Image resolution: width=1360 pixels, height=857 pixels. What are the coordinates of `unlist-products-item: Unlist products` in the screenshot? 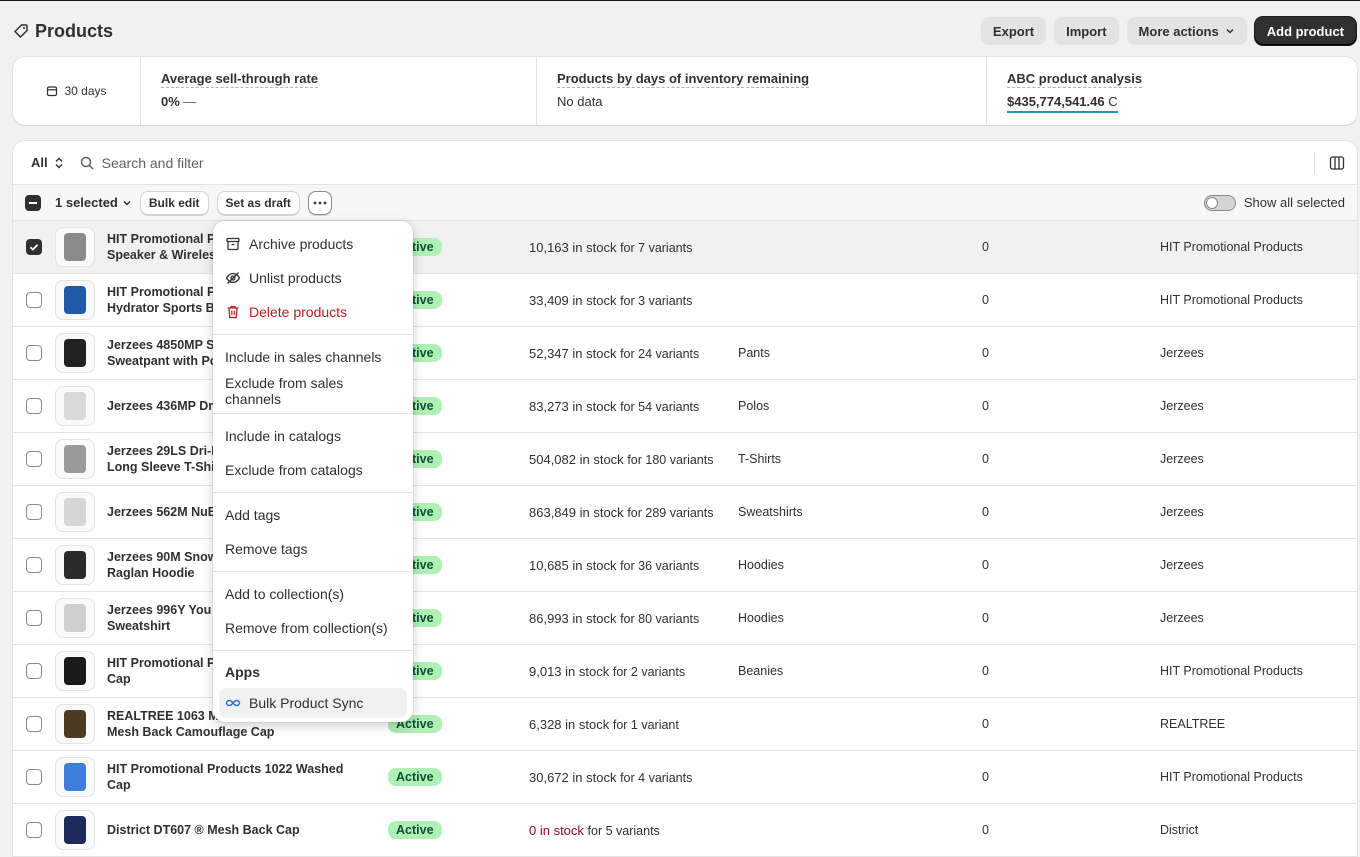 It's located at (313, 278).